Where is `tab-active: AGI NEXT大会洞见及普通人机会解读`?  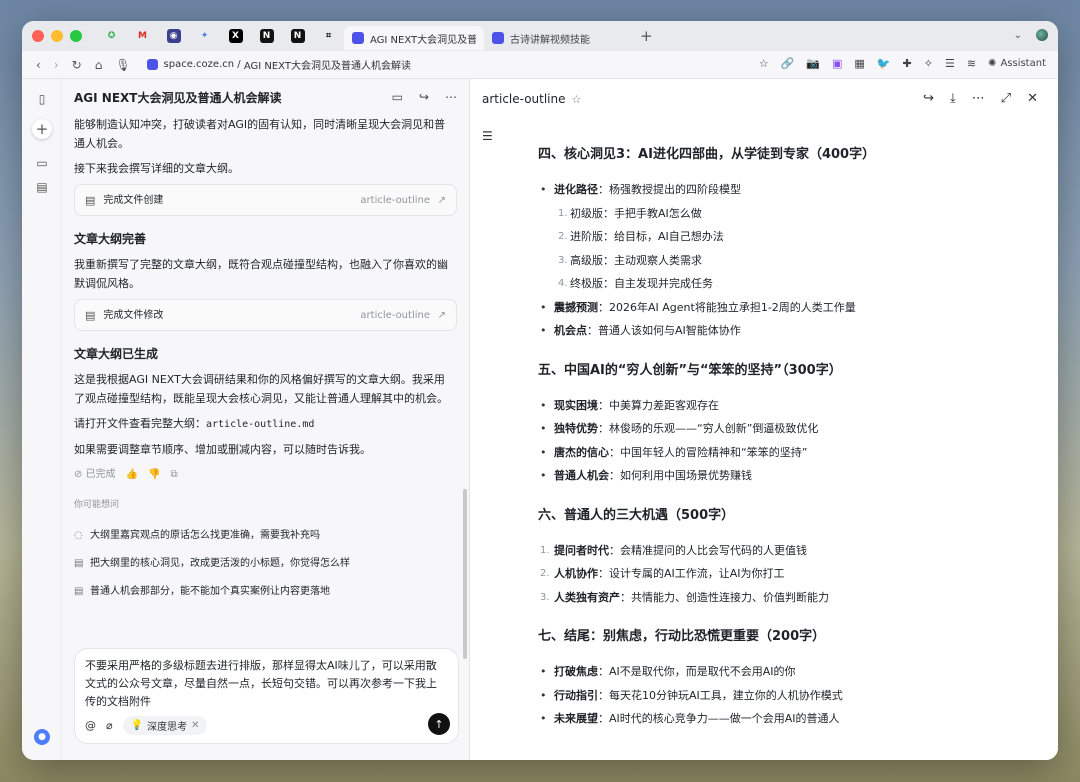
tab-active: AGI NEXT大会洞见及普通人机会解读 is located at coordinates (414, 38).